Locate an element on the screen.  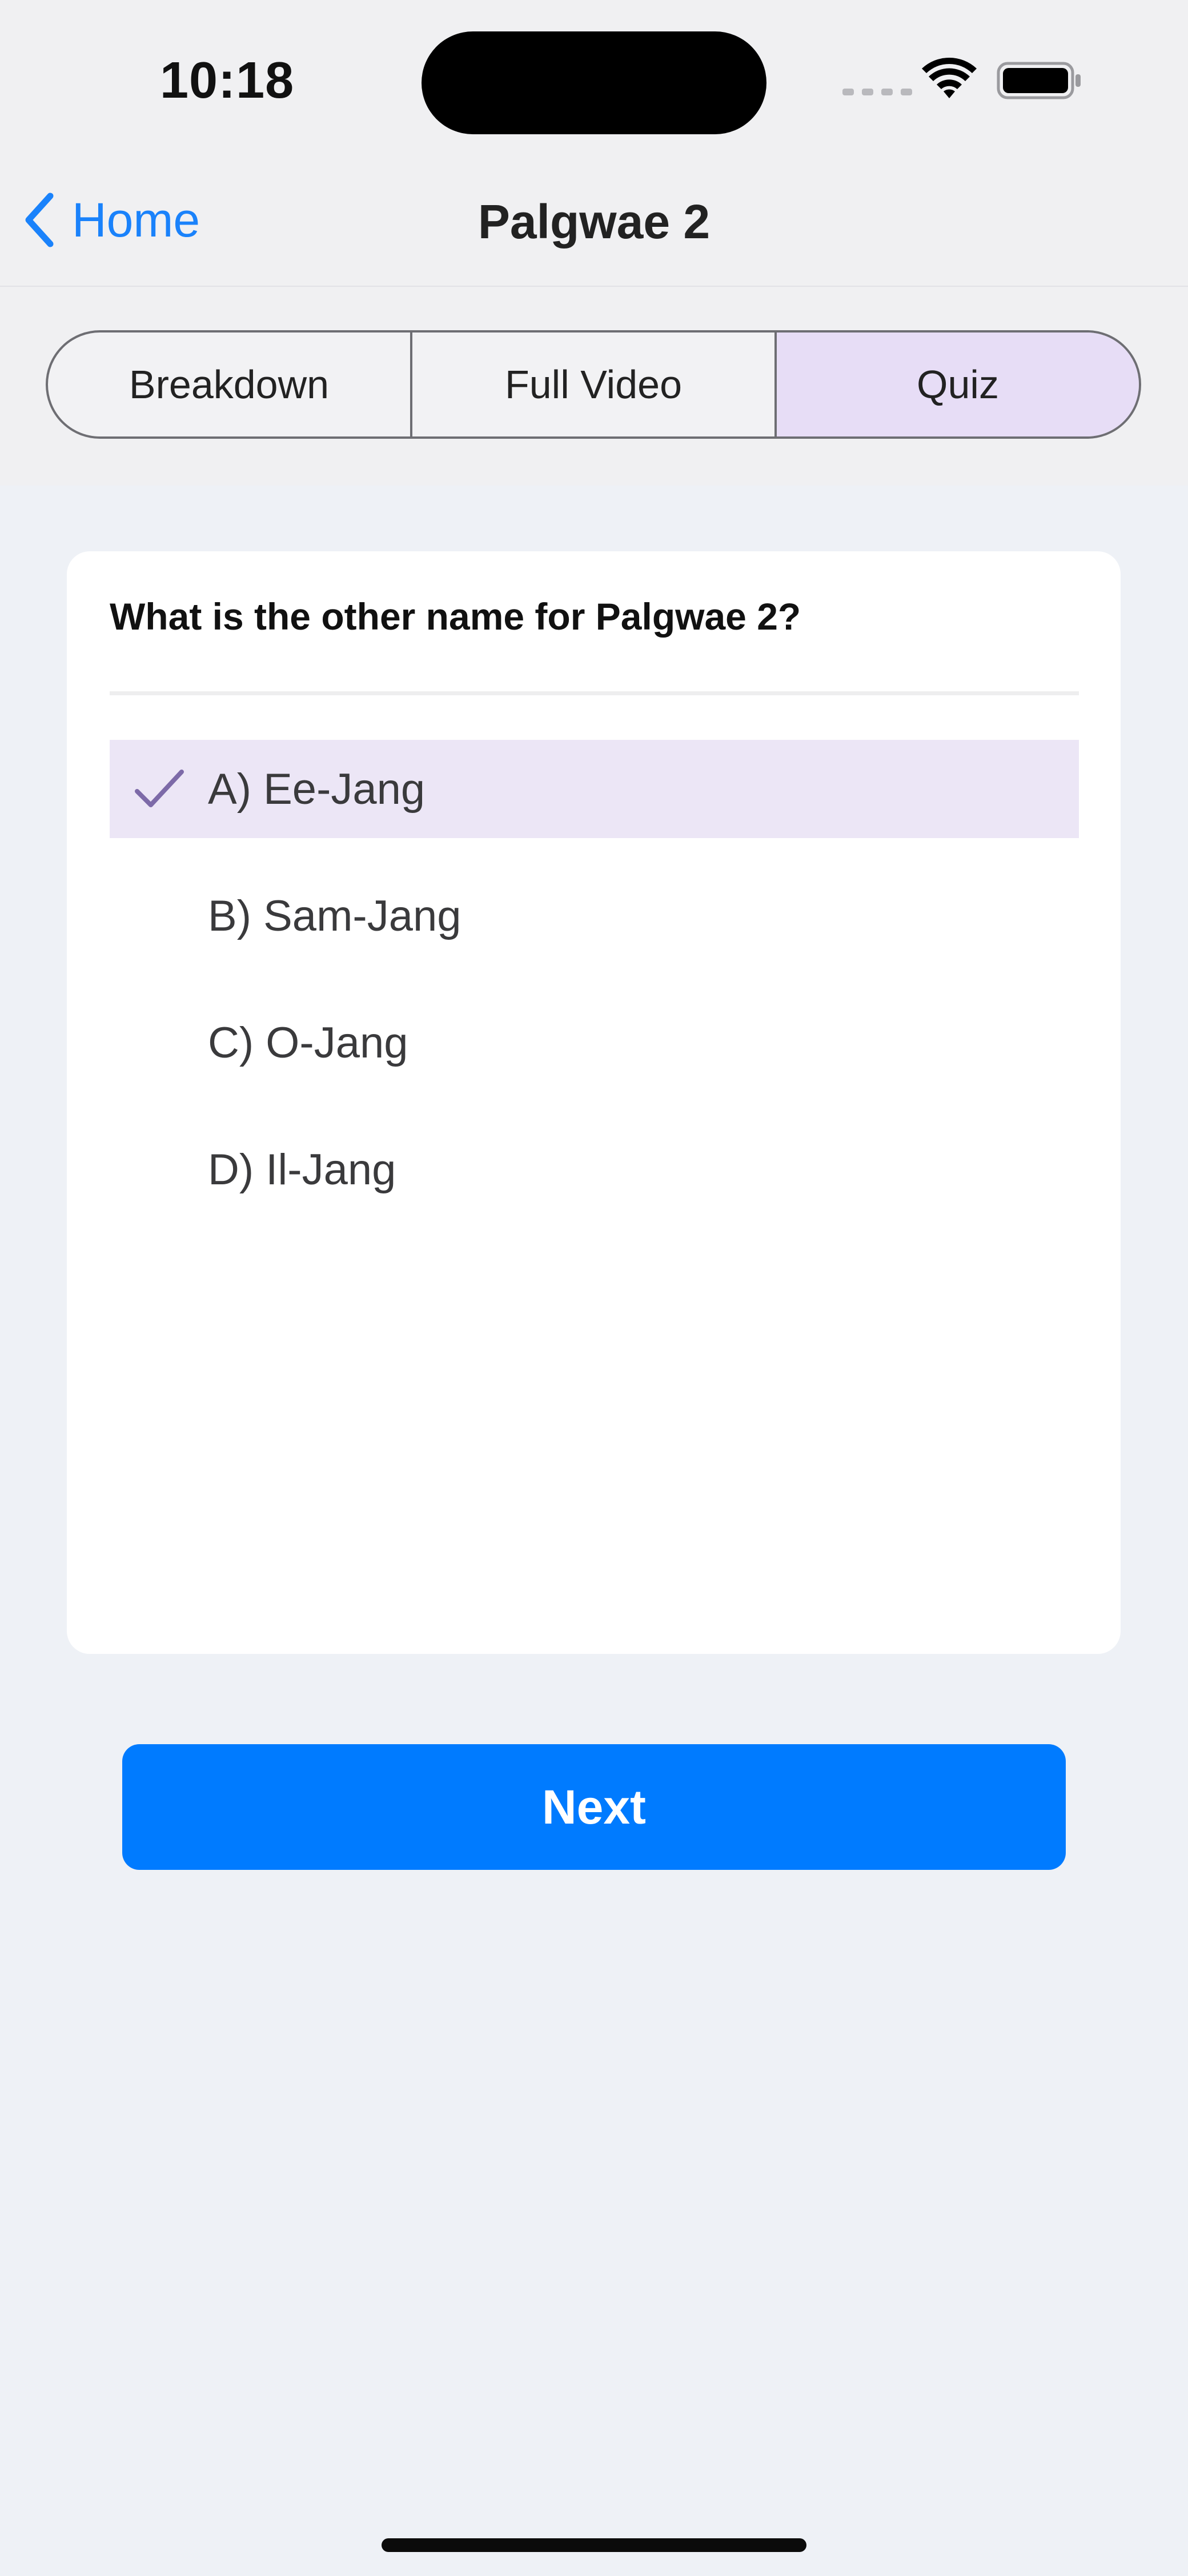
answer-option-a: A) Ee-Jang is located at coordinates (594, 789).